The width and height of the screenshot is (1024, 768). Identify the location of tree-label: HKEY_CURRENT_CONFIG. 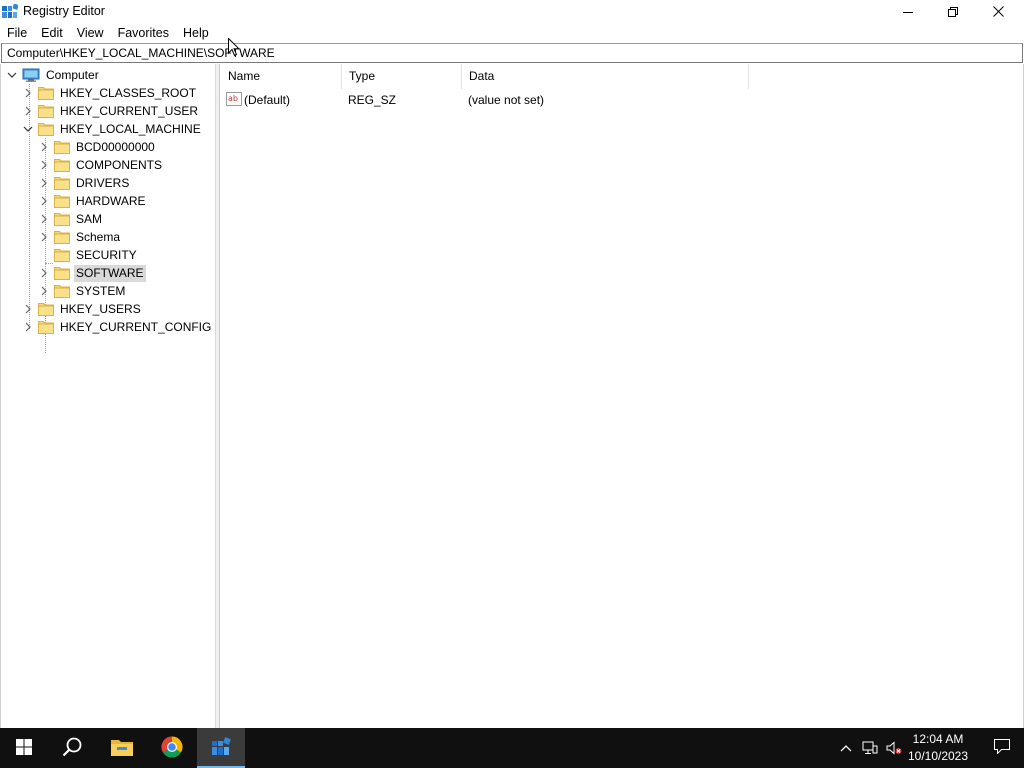
(136, 326).